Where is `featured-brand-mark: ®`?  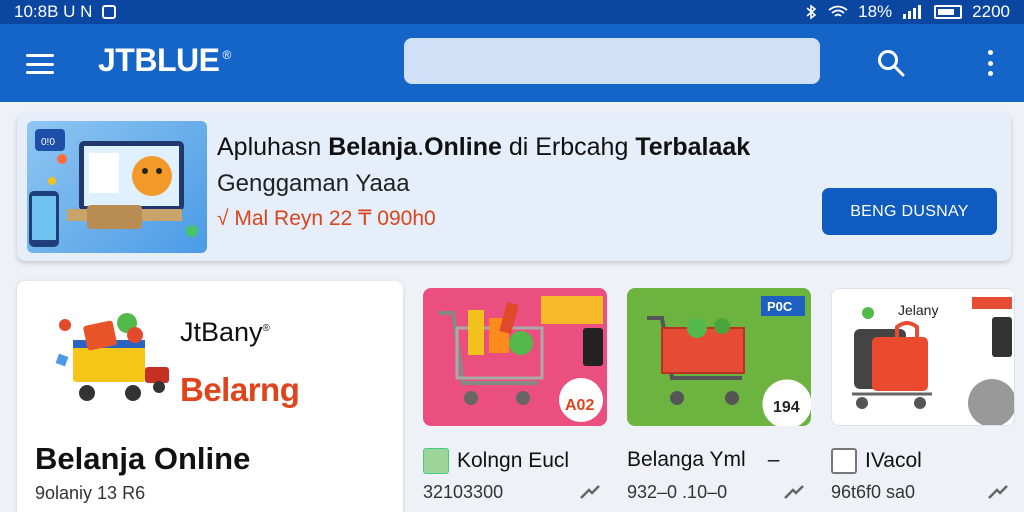 featured-brand-mark: ® is located at coordinates (266, 328).